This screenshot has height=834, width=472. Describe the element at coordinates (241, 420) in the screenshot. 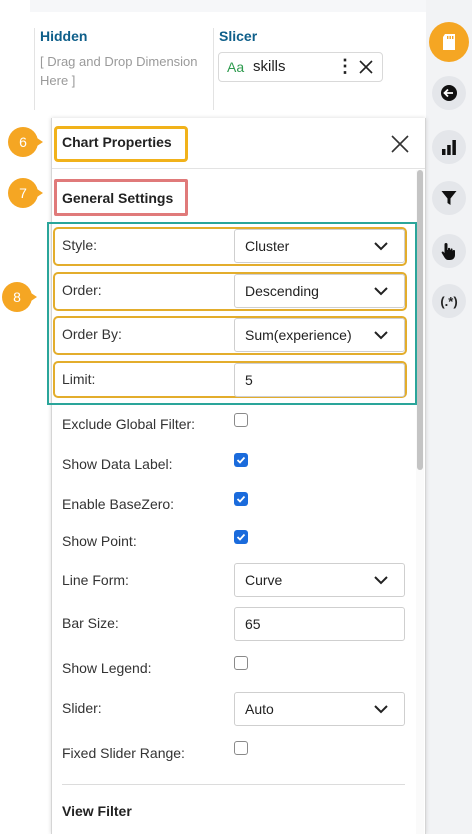

I see `exclude-global-filter-checkbox` at that location.